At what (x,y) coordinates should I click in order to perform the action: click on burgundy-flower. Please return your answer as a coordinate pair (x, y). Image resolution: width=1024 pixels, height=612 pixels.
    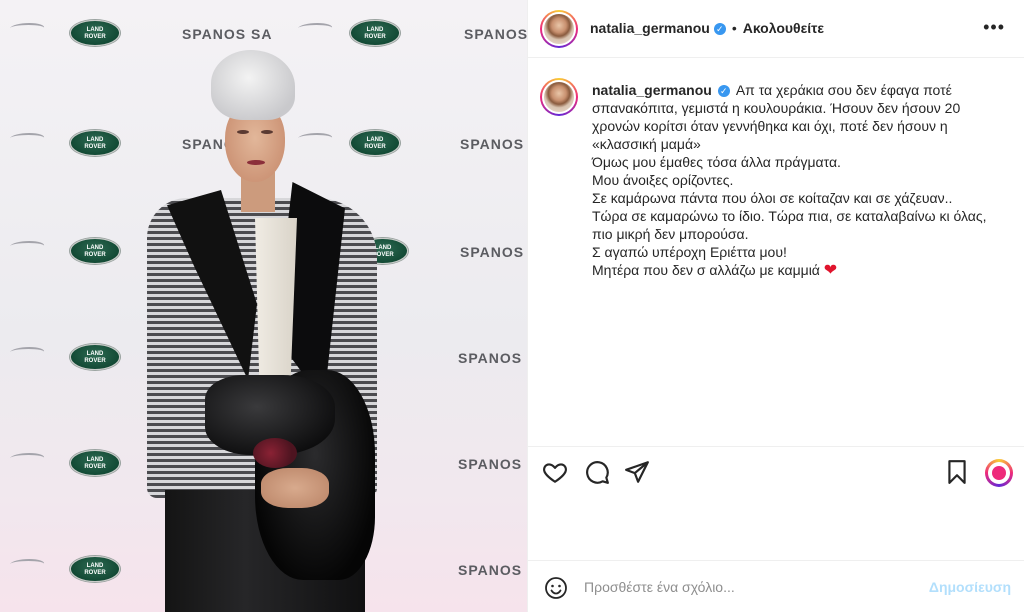
    Looking at the image, I should click on (275, 453).